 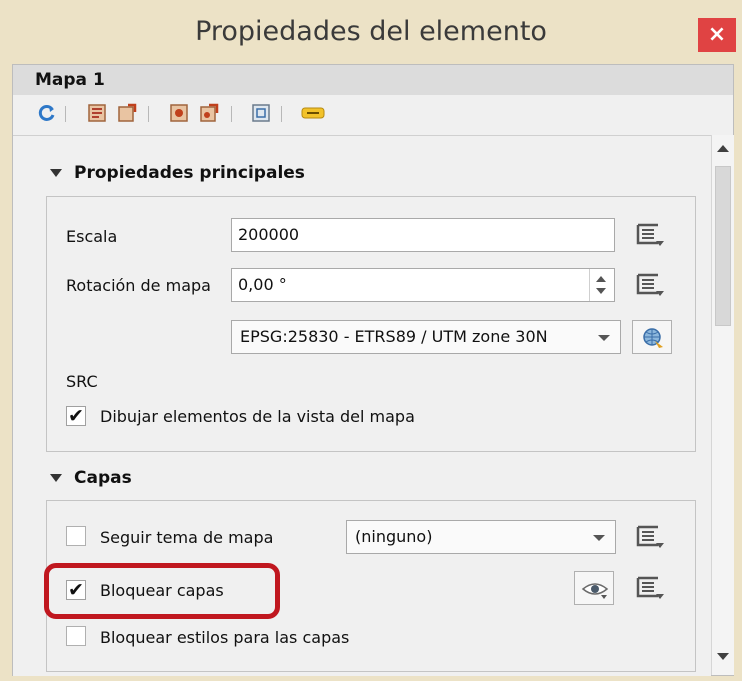 What do you see at coordinates (47, 113) in the screenshot?
I see `refresh-icon` at bounding box center [47, 113].